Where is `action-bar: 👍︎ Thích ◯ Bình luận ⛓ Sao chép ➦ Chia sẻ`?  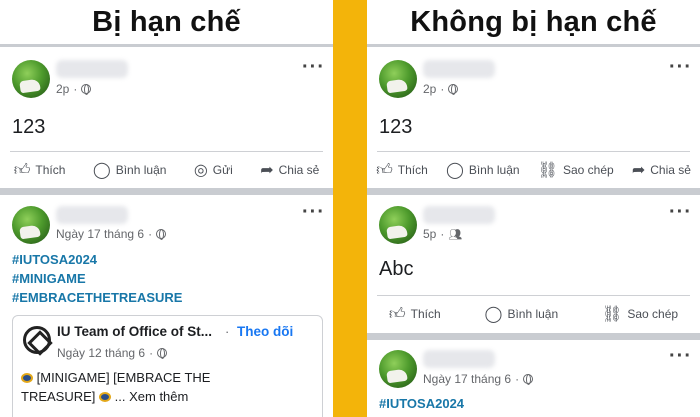 action-bar: 👍︎ Thích ◯ Bình luận ⛓ Sao chép ➦ Chia sẻ is located at coordinates (533, 170).